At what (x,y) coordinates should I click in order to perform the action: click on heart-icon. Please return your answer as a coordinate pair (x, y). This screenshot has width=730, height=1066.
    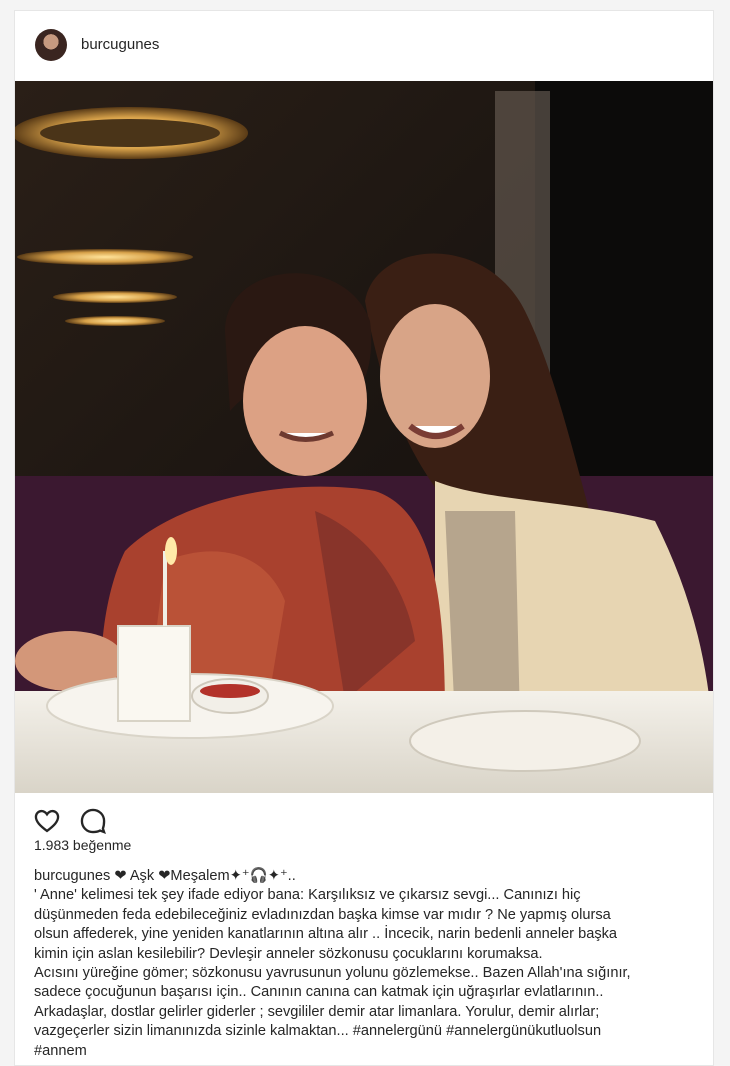
    Looking at the image, I should click on (47, 821).